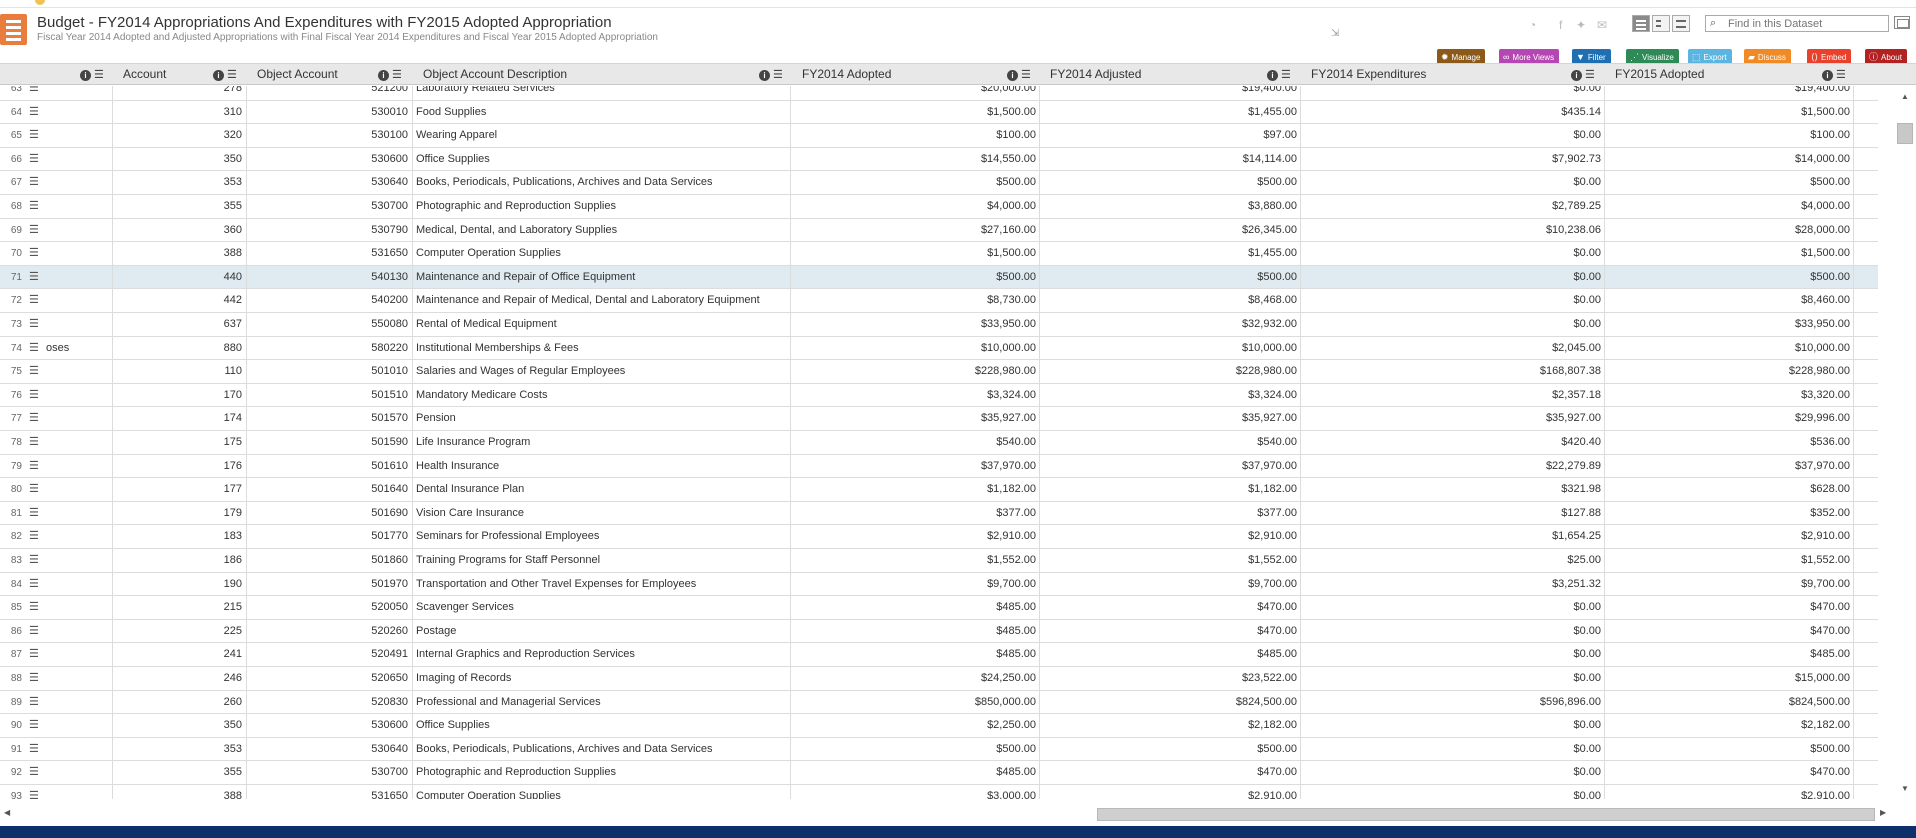 Image resolution: width=1916 pixels, height=838 pixels. What do you see at coordinates (1641, 23) in the screenshot?
I see `table-view-icon` at bounding box center [1641, 23].